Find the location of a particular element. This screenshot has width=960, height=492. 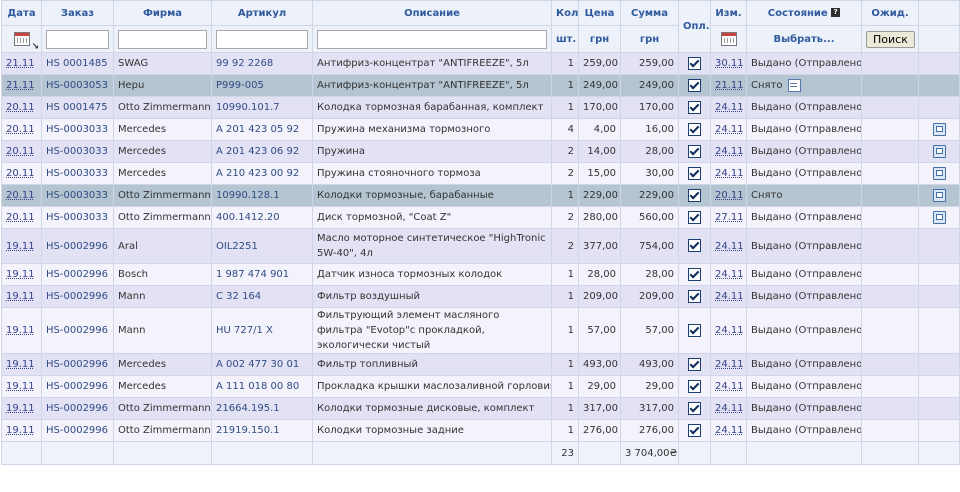

changed-date-link: 21.11 is located at coordinates (729, 85).